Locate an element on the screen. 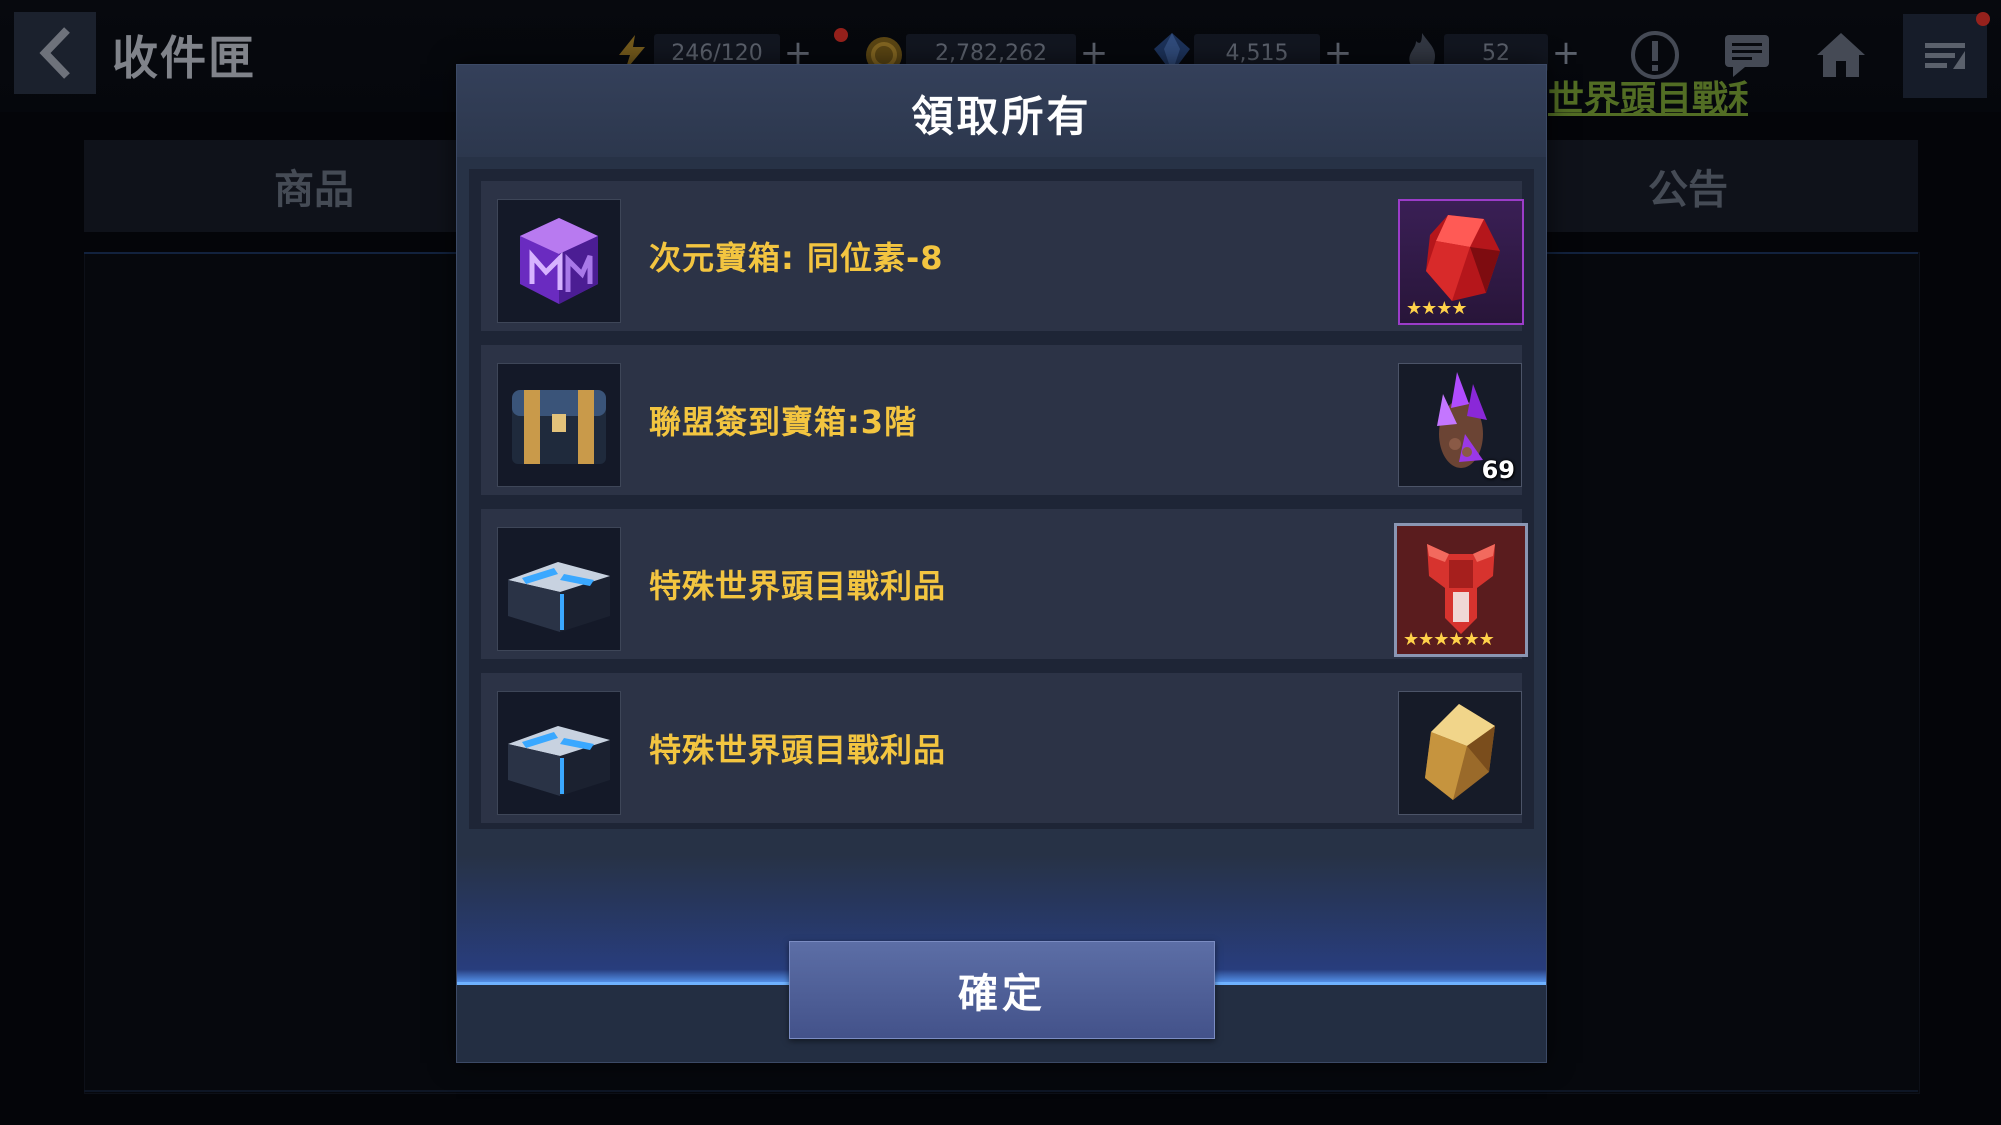  reward-slot-selected: ★★★★★★ is located at coordinates (1461, 590).